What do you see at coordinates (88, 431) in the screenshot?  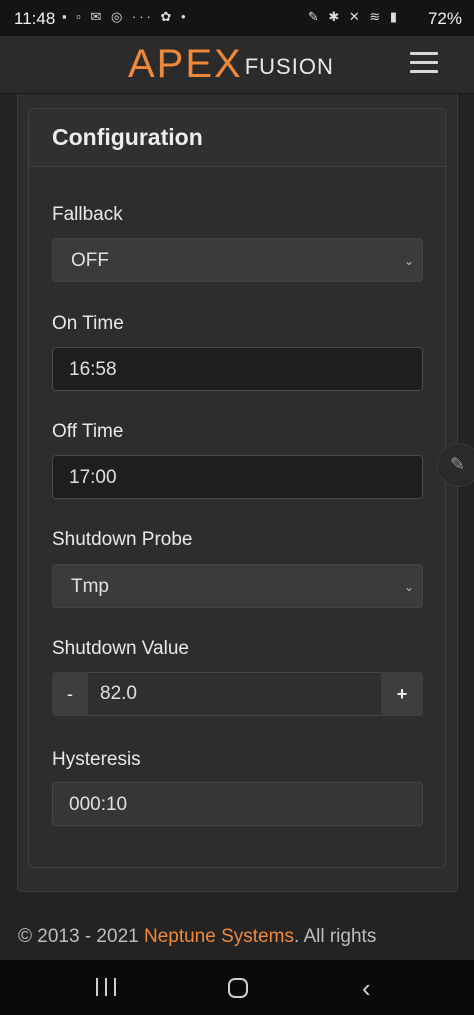 I see `off-time-label: Off Time` at bounding box center [88, 431].